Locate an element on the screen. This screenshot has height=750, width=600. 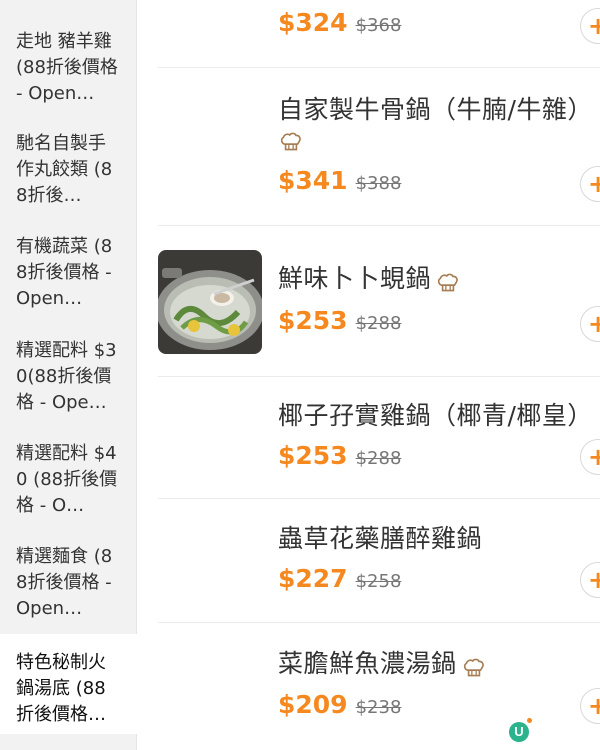
item-name: 蟲草花藥膳醉雞鍋 is located at coordinates (380, 538).